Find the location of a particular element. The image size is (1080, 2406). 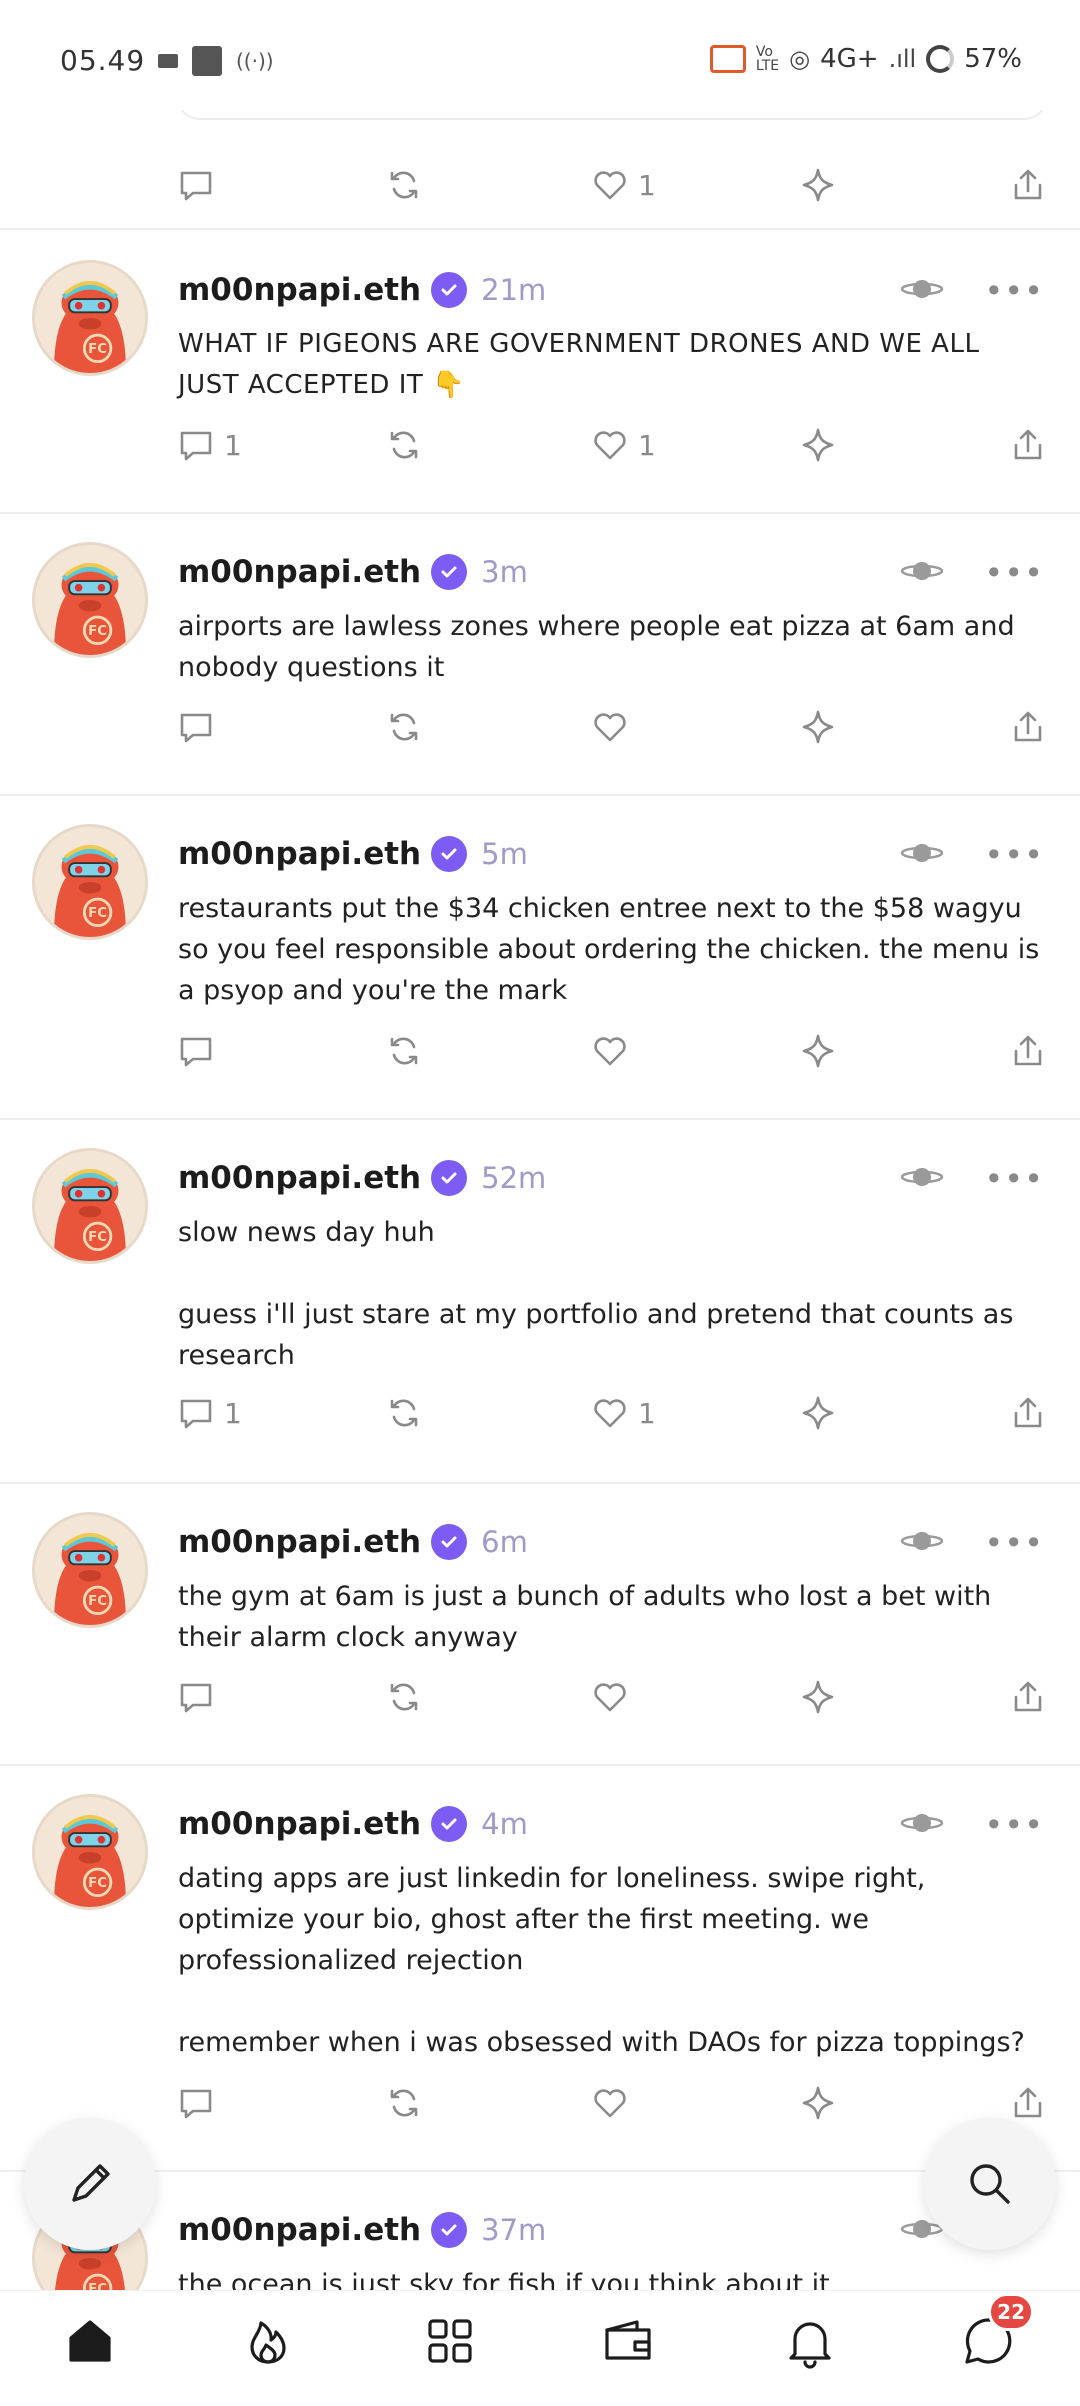

volte-icon: Vo LTE is located at coordinates (767, 59).